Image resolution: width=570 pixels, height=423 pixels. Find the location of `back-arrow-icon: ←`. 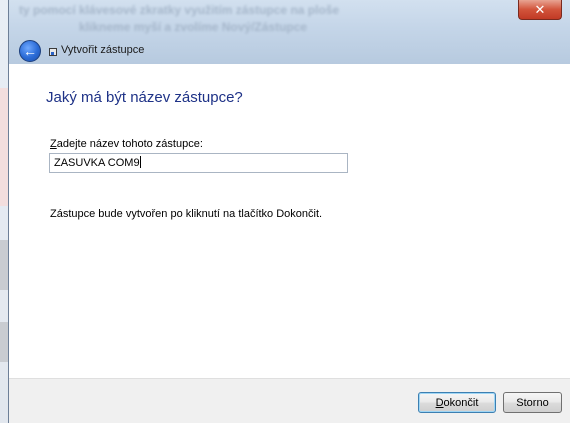

back-arrow-icon: ← is located at coordinates (30, 51).